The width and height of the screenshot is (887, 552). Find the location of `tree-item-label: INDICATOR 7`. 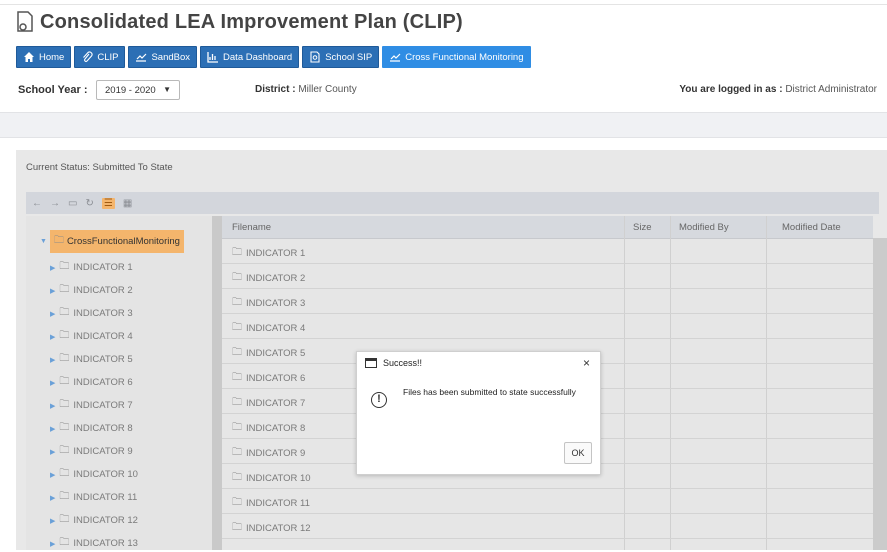

tree-item-label: INDICATOR 7 is located at coordinates (103, 405).